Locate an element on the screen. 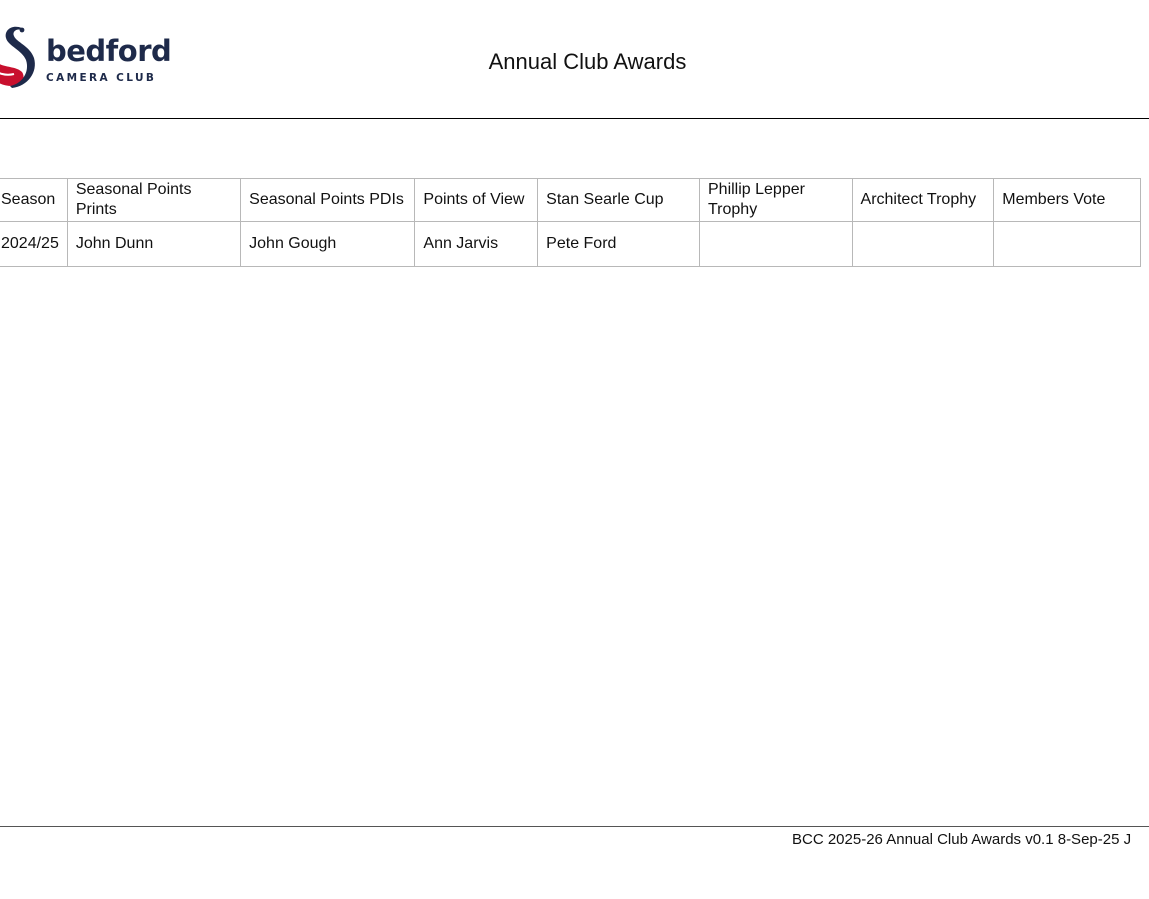 This screenshot has width=1149, height=899. column-header-seasonal-points-pdis: Seasonal Points PDIs is located at coordinates (328, 200).